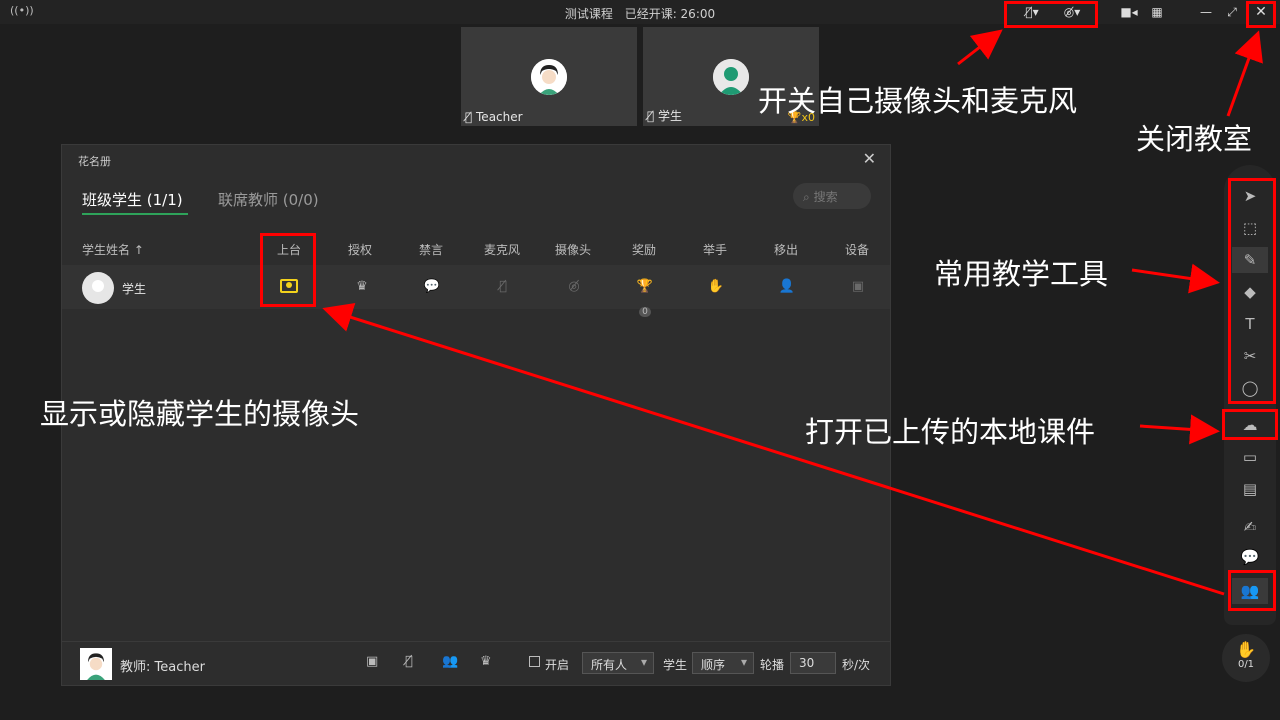 Image resolution: width=1280 pixels, height=720 pixels. Describe the element at coordinates (806, 197) in the screenshot. I see `search-icon: ⌕` at that location.